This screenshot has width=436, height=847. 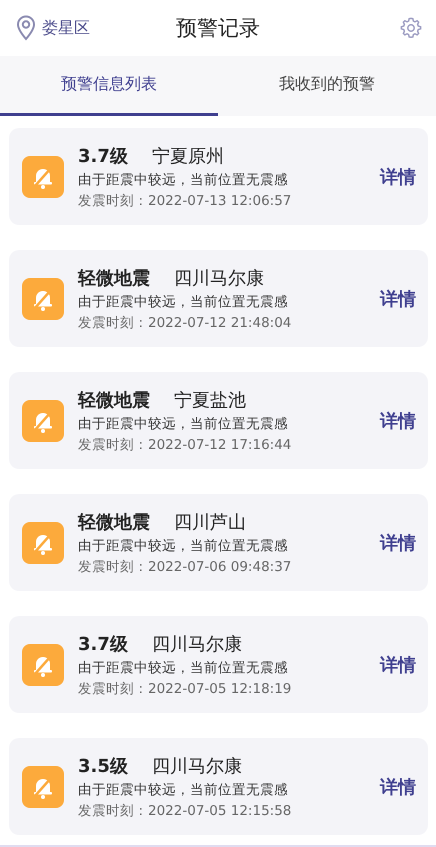 What do you see at coordinates (109, 86) in the screenshot?
I see `tab: 预警信息列表` at bounding box center [109, 86].